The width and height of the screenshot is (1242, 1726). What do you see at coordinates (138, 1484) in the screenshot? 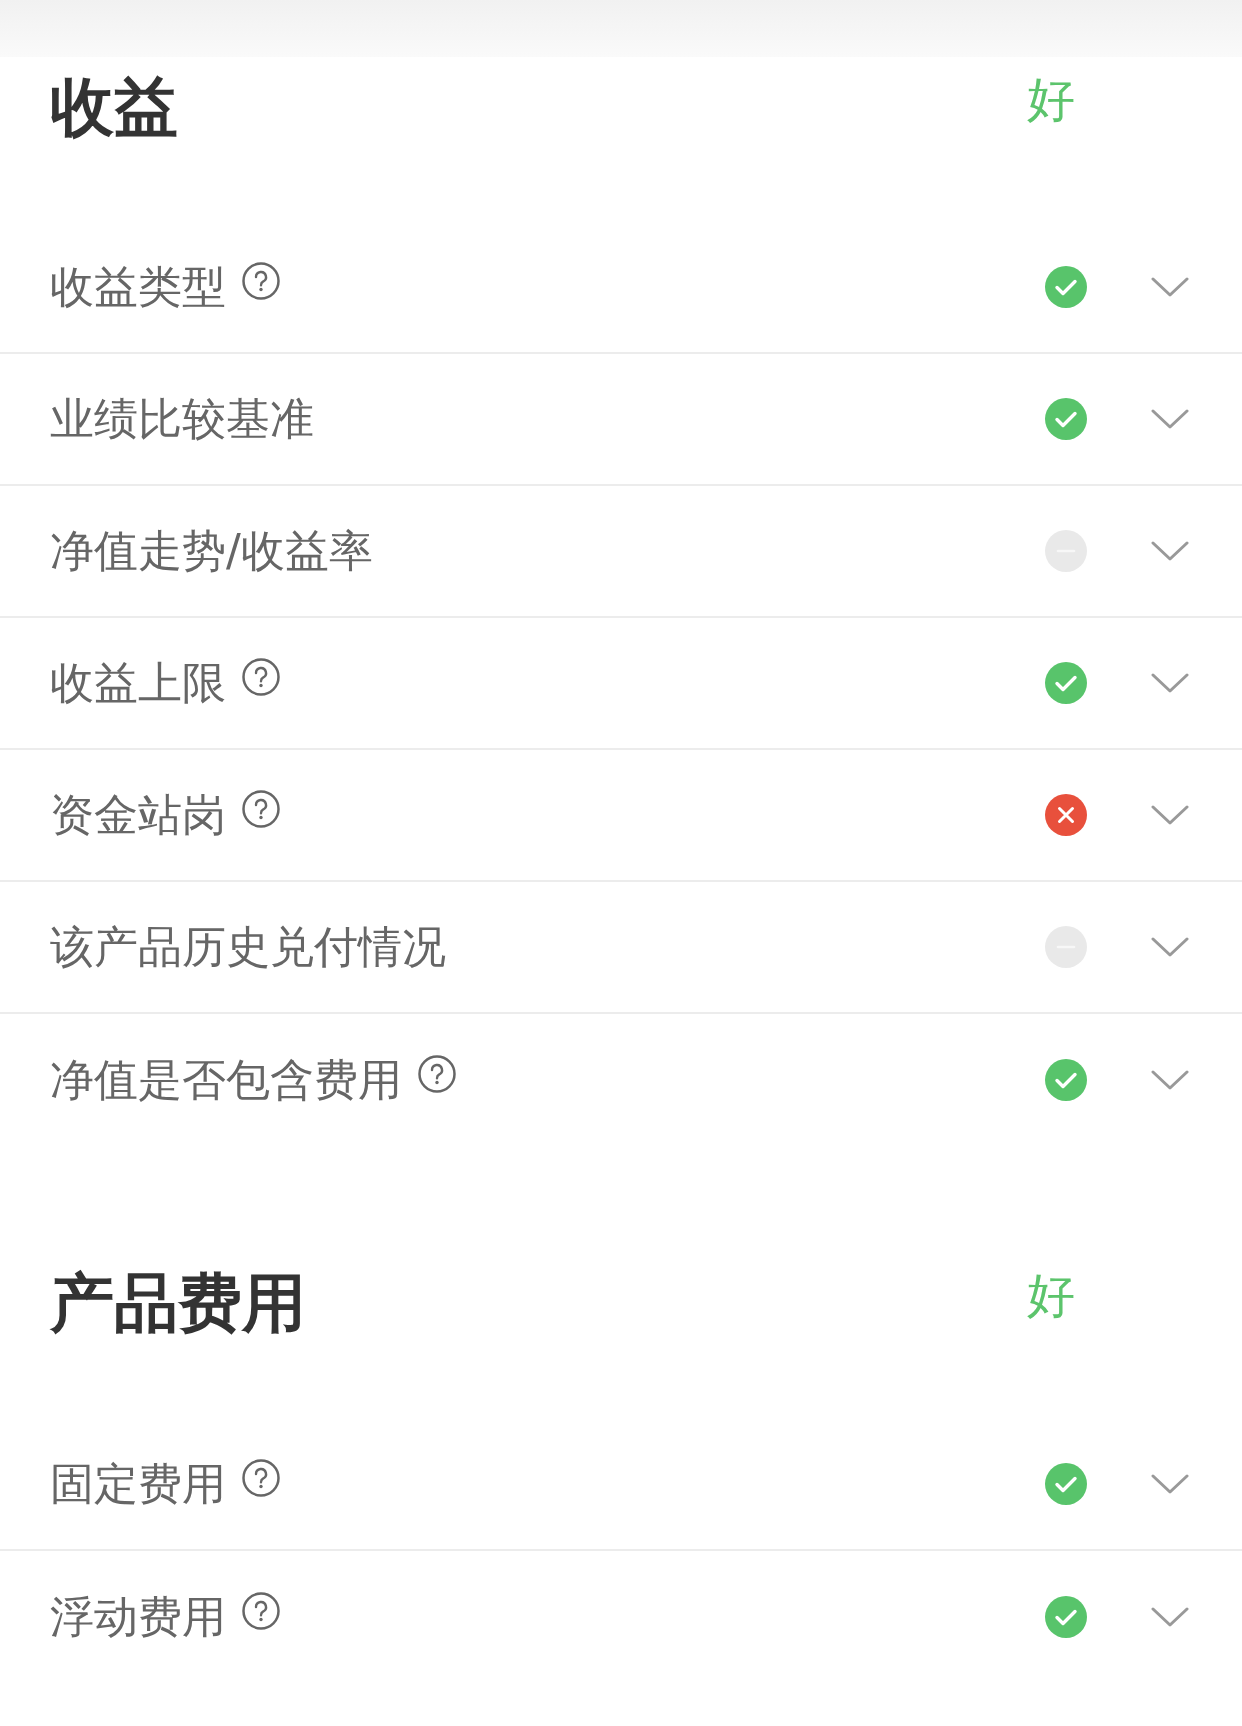
I see `row-label: 固定费用` at bounding box center [138, 1484].